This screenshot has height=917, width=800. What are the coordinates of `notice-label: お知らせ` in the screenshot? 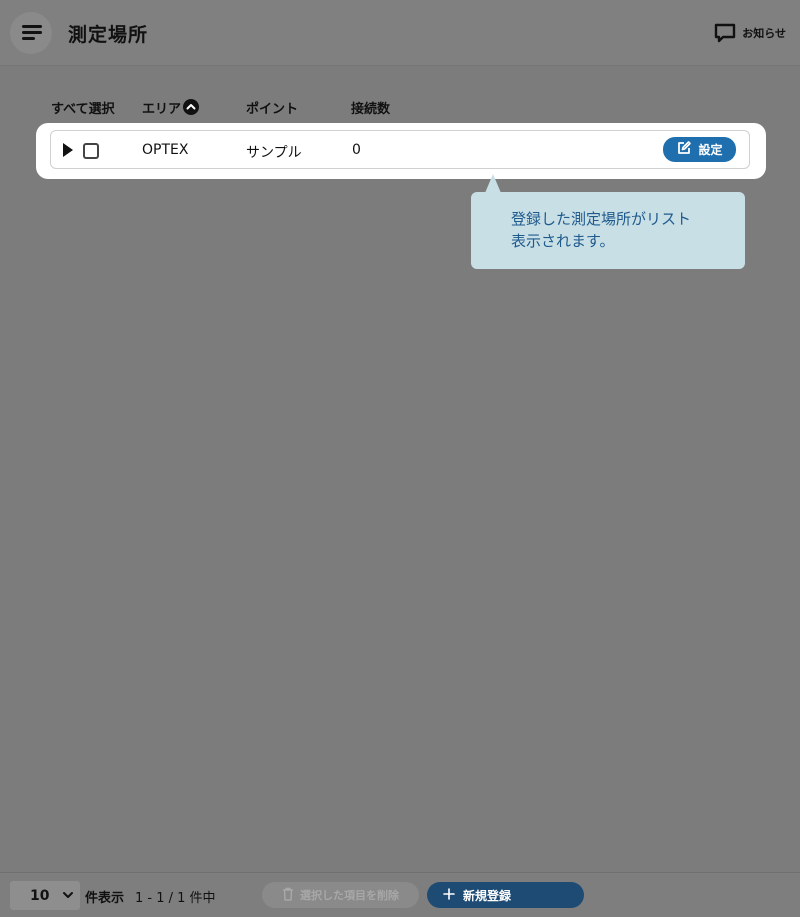 It's located at (764, 33).